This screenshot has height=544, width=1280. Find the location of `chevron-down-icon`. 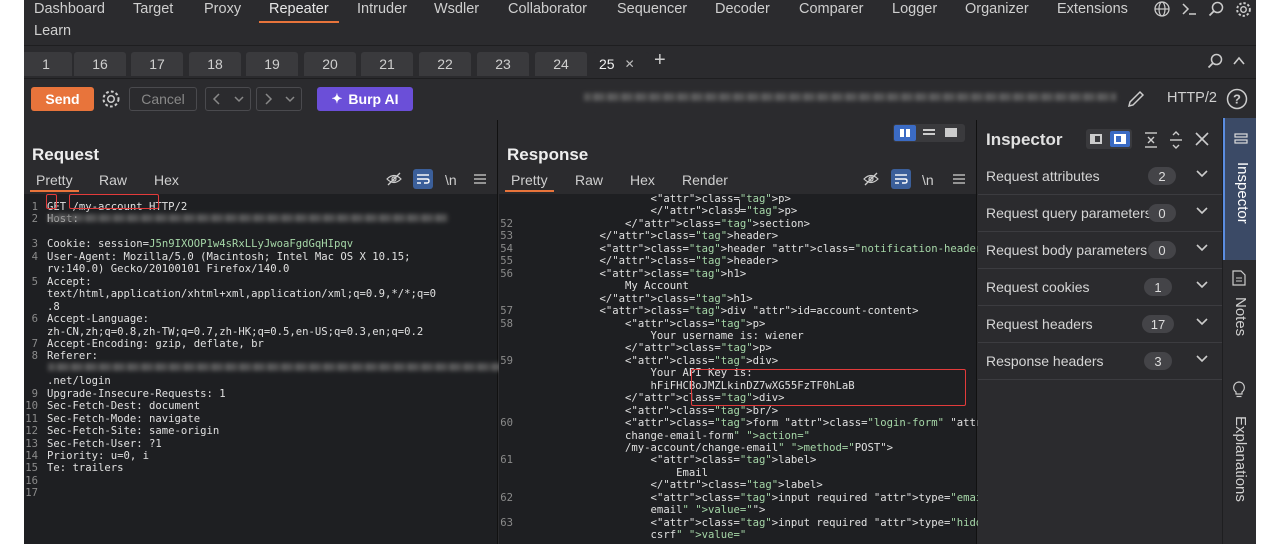

chevron-down-icon is located at coordinates (1202, 322).